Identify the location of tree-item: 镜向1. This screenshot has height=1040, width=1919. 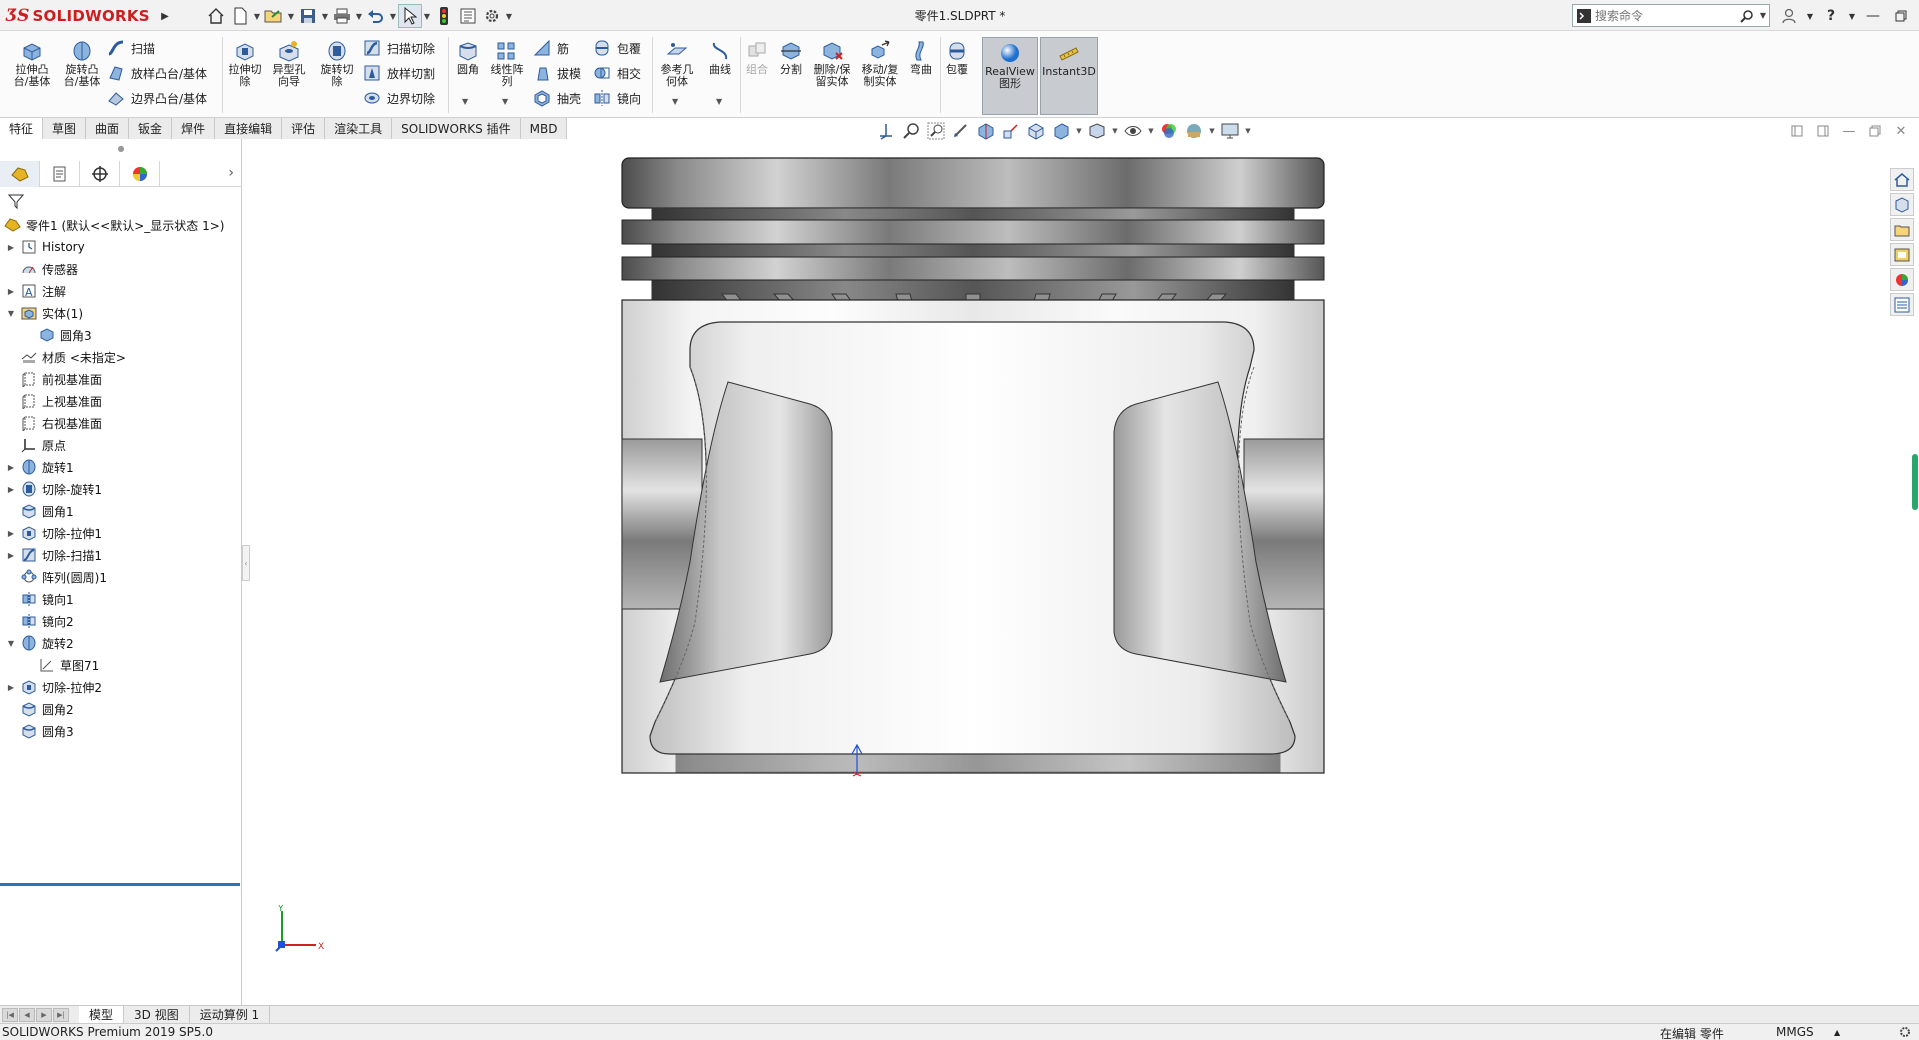
(121, 599).